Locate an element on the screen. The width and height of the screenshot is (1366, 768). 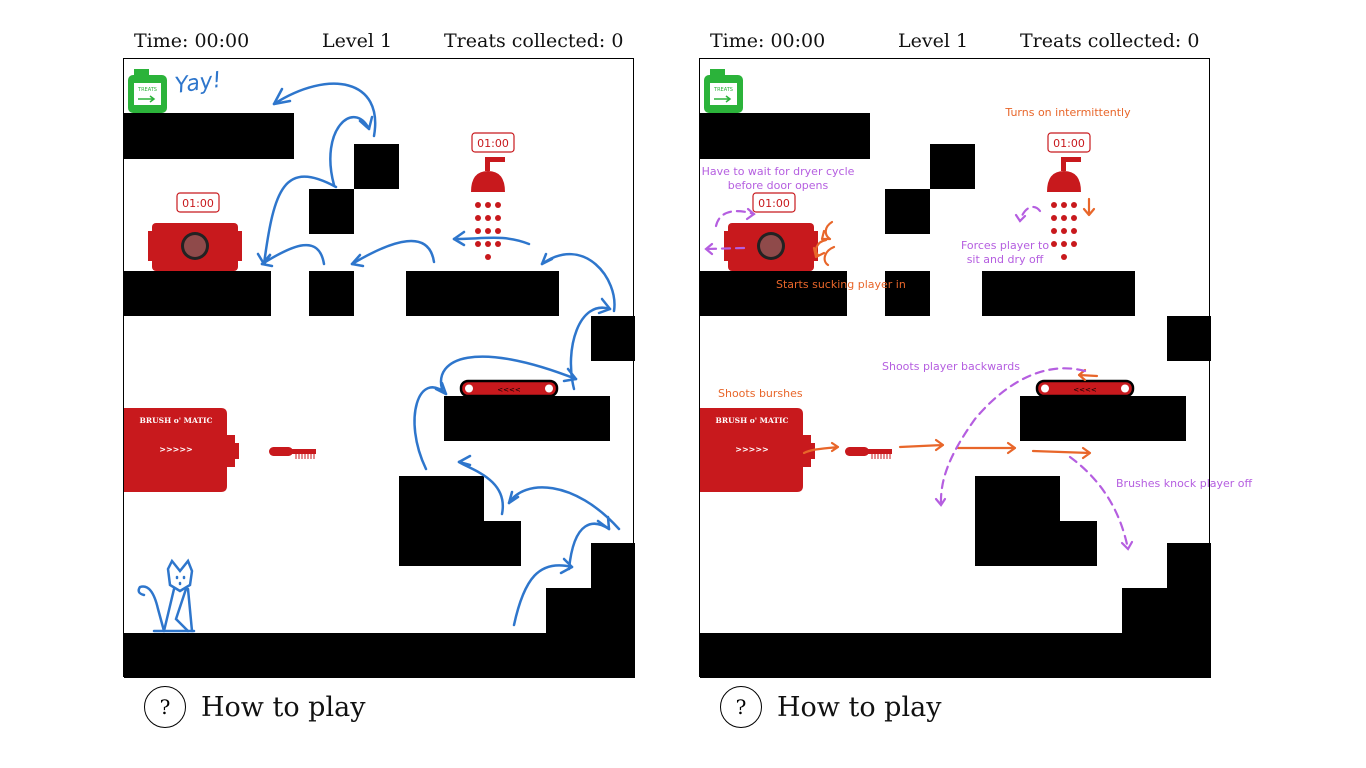
note-shoots-backwards: Shoots player backwards is located at coordinates (951, 366).